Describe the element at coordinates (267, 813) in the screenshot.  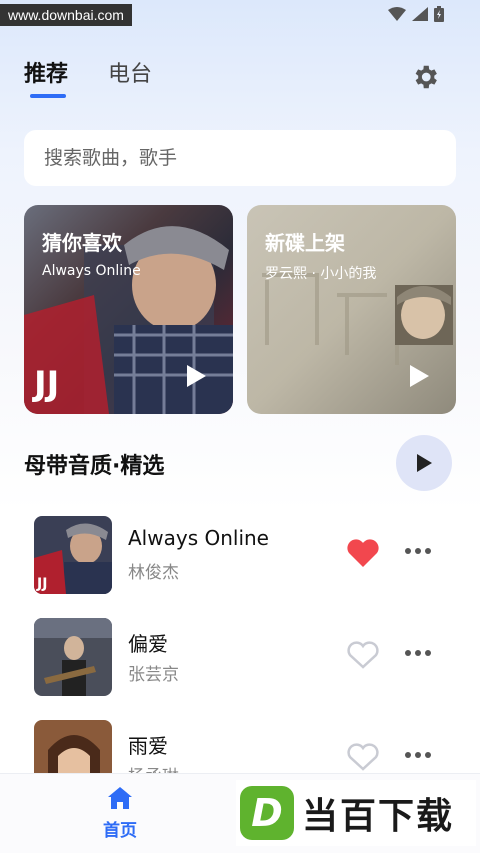
I see `logo-badge: D` at that location.